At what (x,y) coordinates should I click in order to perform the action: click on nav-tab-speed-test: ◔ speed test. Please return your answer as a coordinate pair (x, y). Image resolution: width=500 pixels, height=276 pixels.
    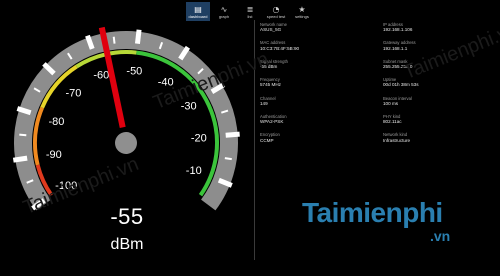
    Looking at the image, I should click on (276, 11).